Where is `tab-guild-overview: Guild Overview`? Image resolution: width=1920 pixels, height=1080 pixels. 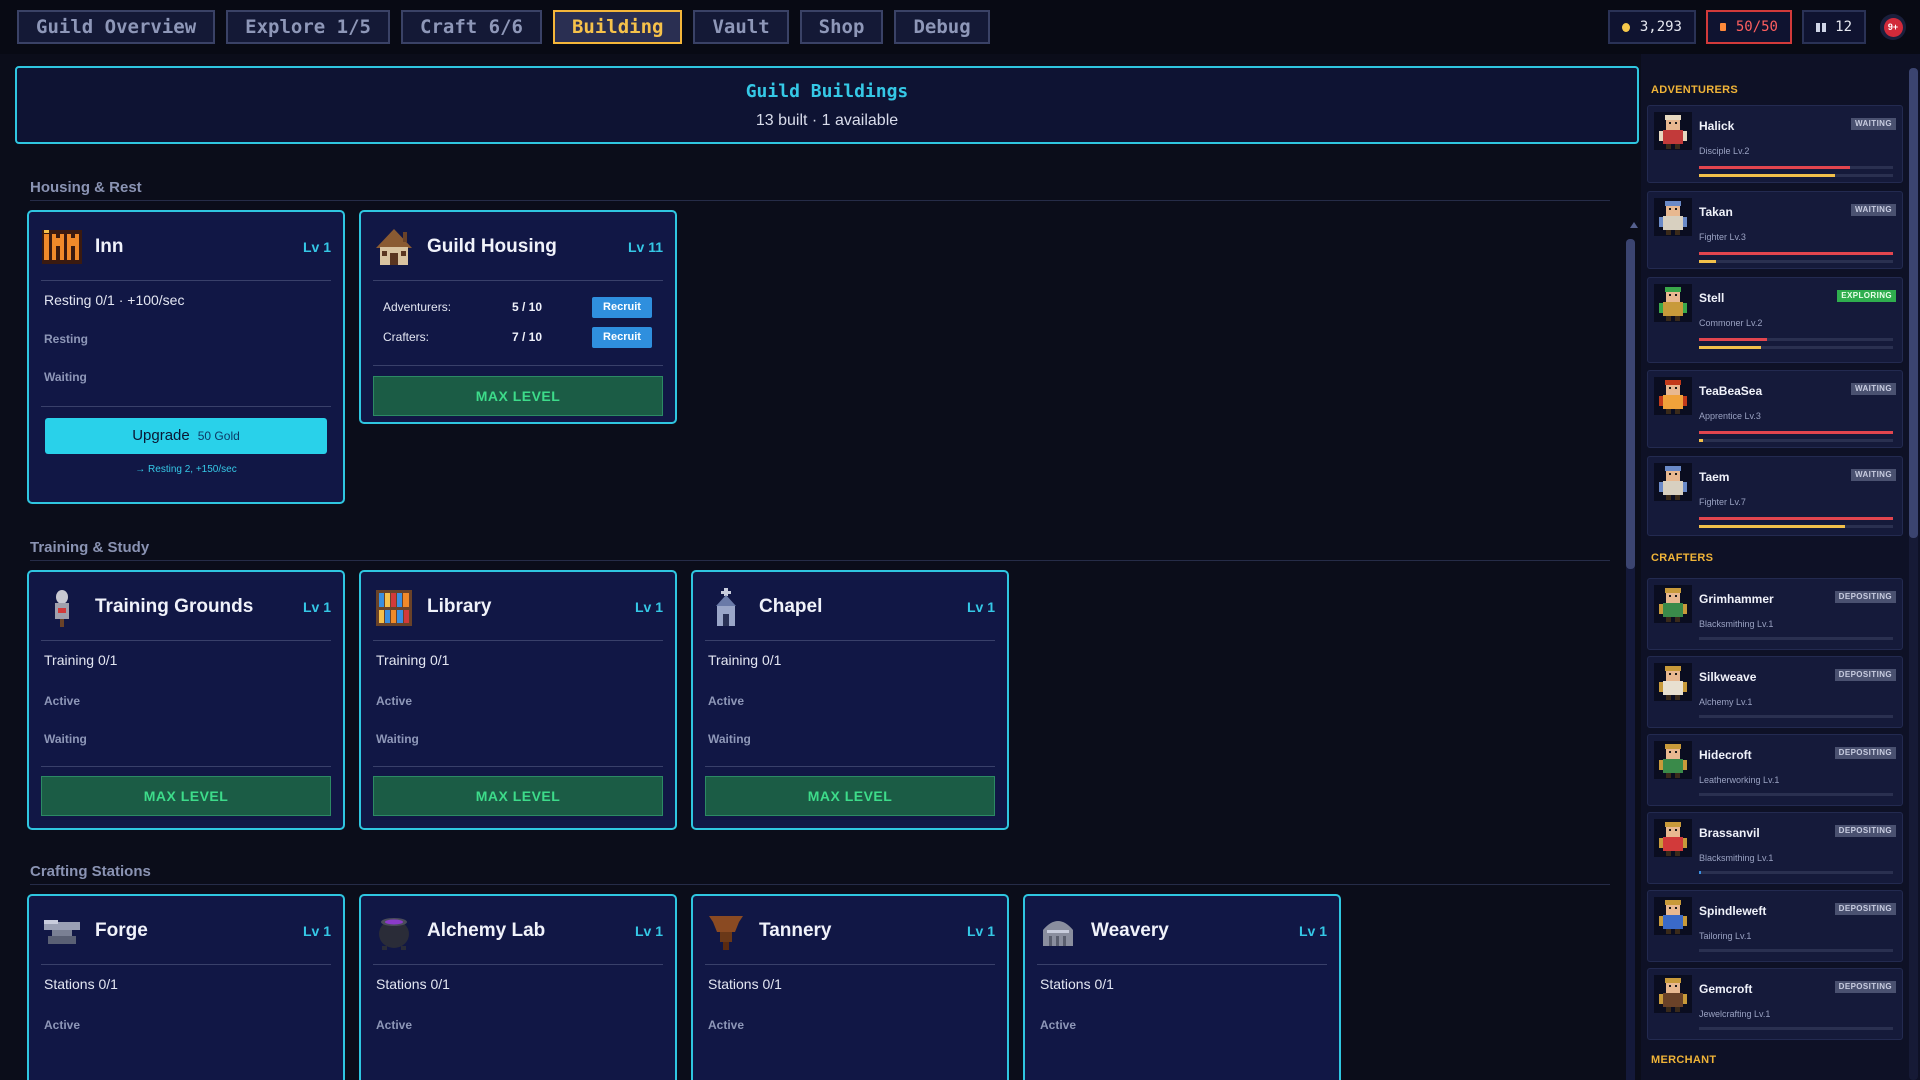 tab-guild-overview: Guild Overview is located at coordinates (116, 27).